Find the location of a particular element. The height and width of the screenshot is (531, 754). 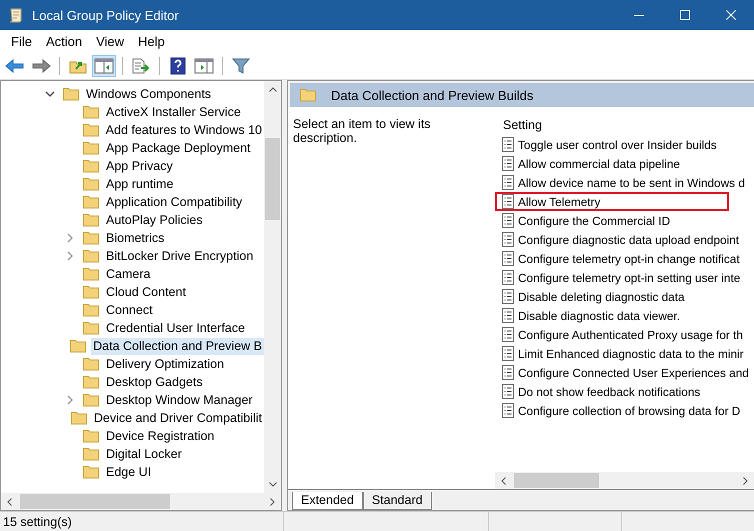

tree-item: Desktop Window Manager is located at coordinates (179, 400).